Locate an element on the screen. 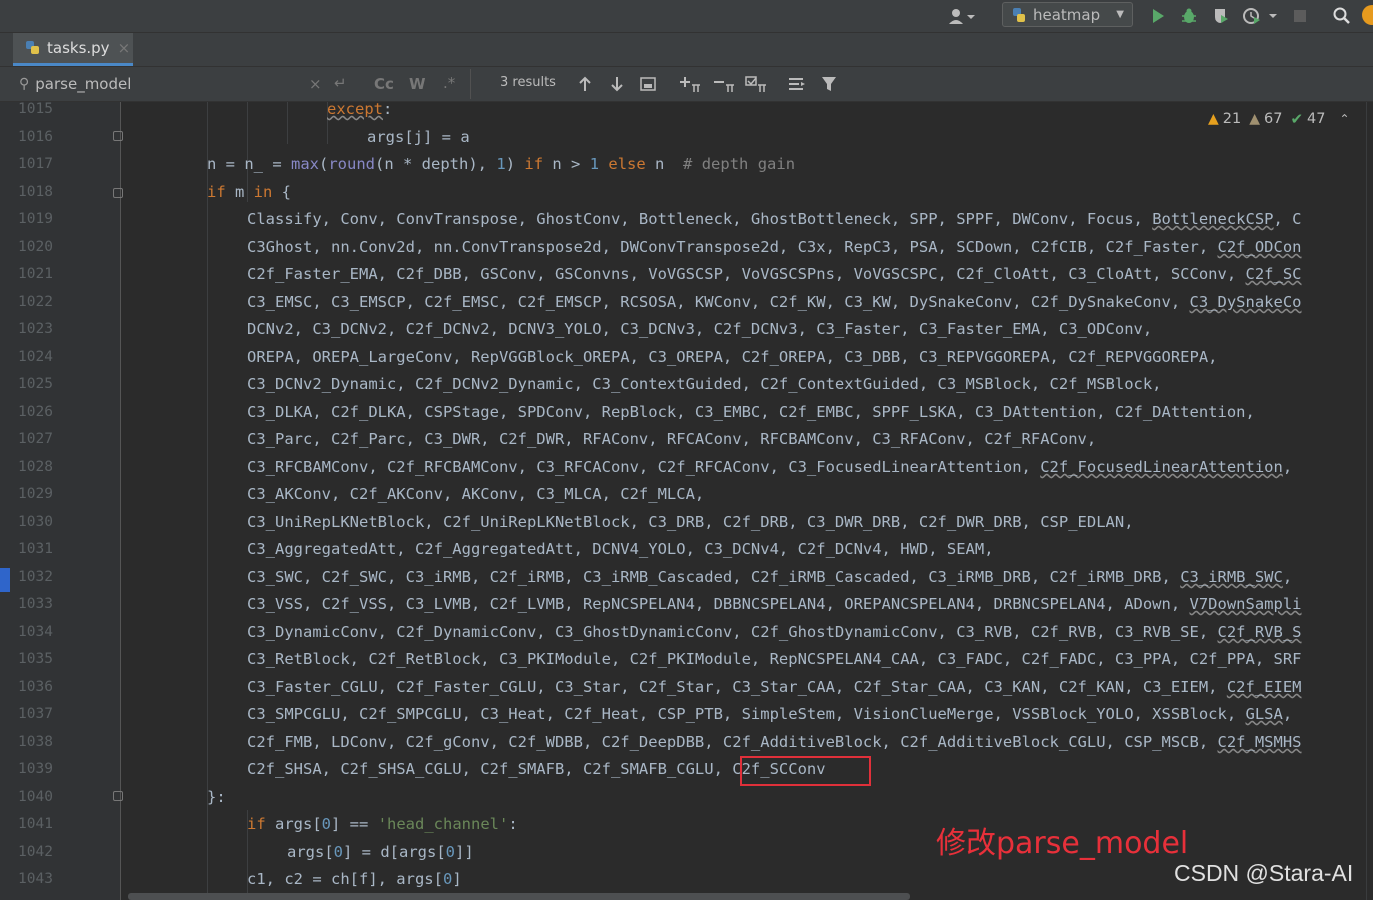  coverage-icon is located at coordinates (1221, 16).